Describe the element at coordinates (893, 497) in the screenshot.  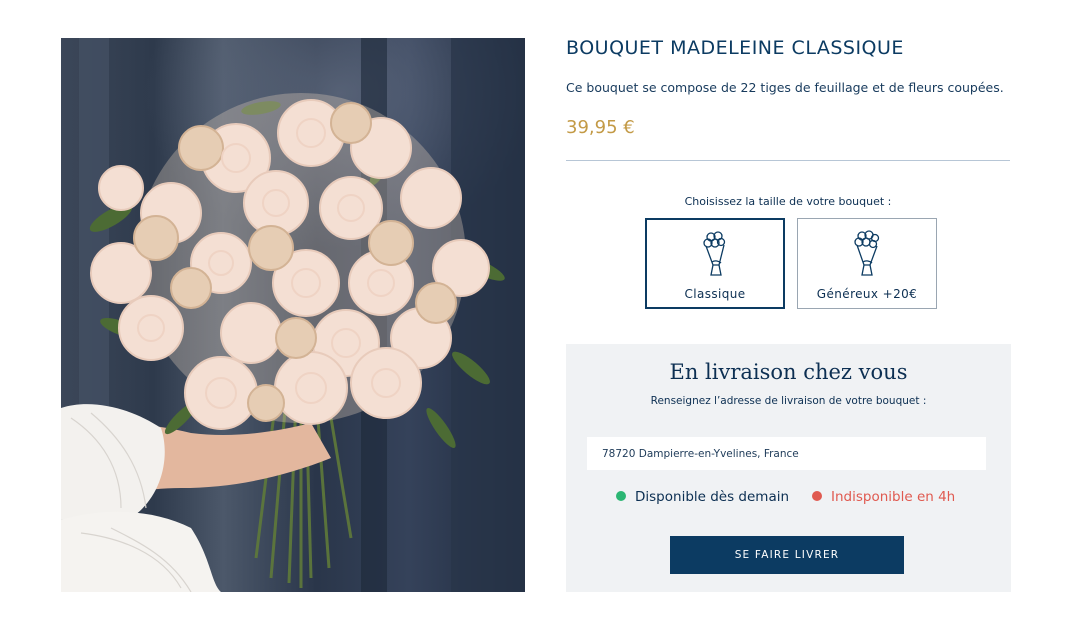
I see `availability-label: Indisponible en 4h` at that location.